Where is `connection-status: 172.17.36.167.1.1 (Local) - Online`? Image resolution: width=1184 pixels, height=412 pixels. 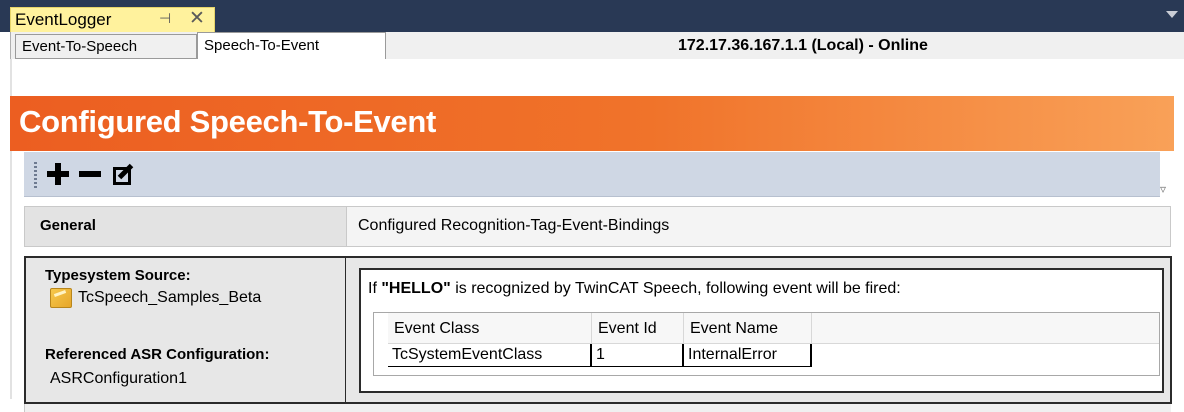
connection-status: 172.17.36.167.1.1 (Local) - Online is located at coordinates (803, 45).